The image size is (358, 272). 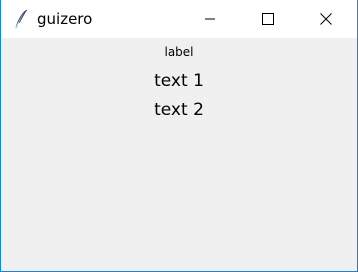 I want to click on minimize-icon, so click(x=210, y=19).